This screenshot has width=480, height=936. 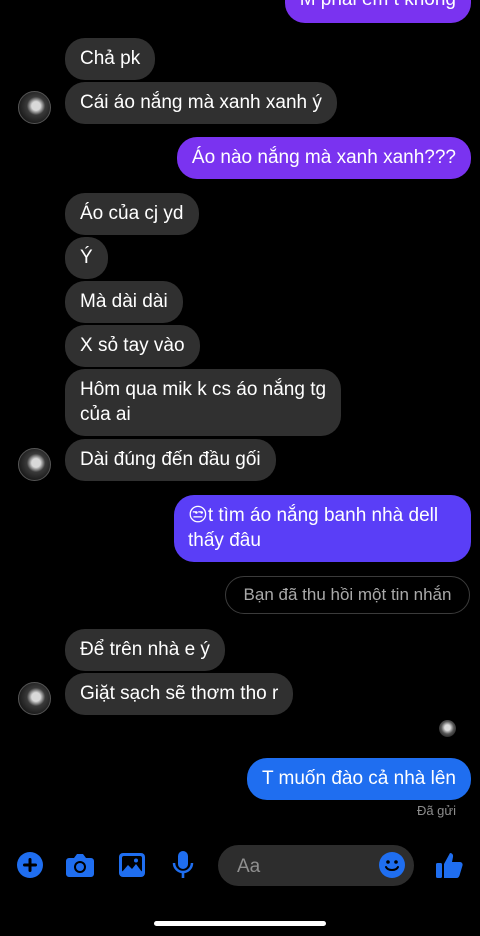 I want to click on message-text: T muốn đào cả nhà lên, so click(x=358, y=778).